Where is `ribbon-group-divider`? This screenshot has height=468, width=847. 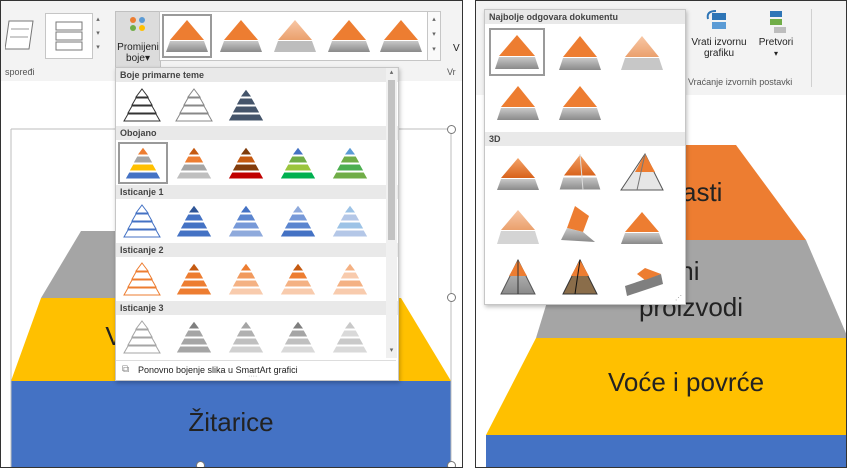 ribbon-group-divider is located at coordinates (811, 48).